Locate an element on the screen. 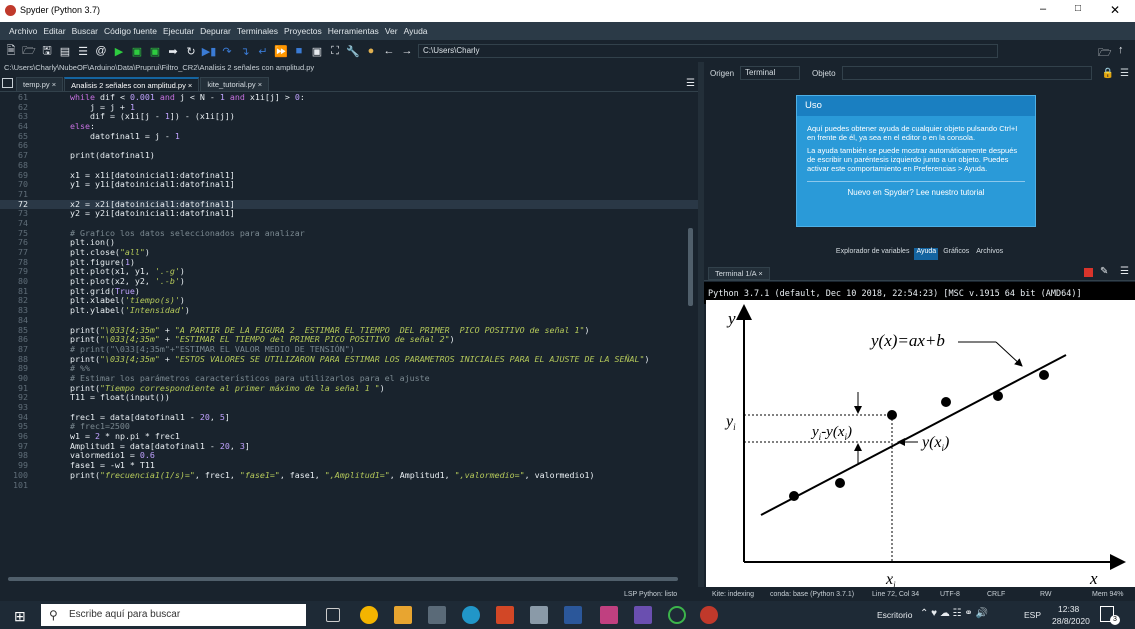 The height and width of the screenshot is (629, 1135). run-selection-icon: ➡ is located at coordinates (173, 51).